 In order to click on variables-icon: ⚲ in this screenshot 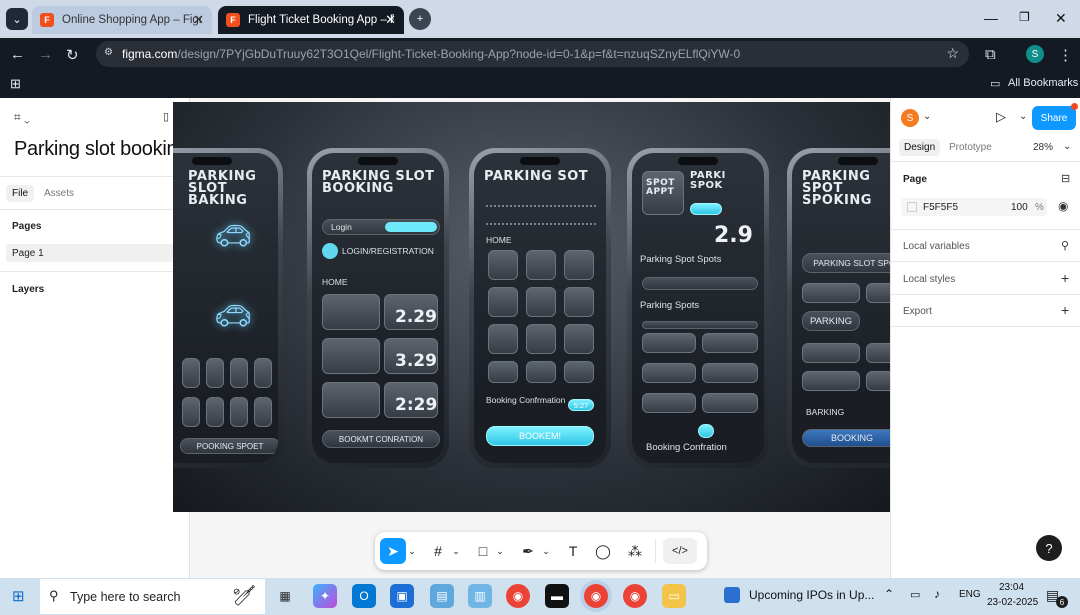, I will do `click(1065, 245)`.